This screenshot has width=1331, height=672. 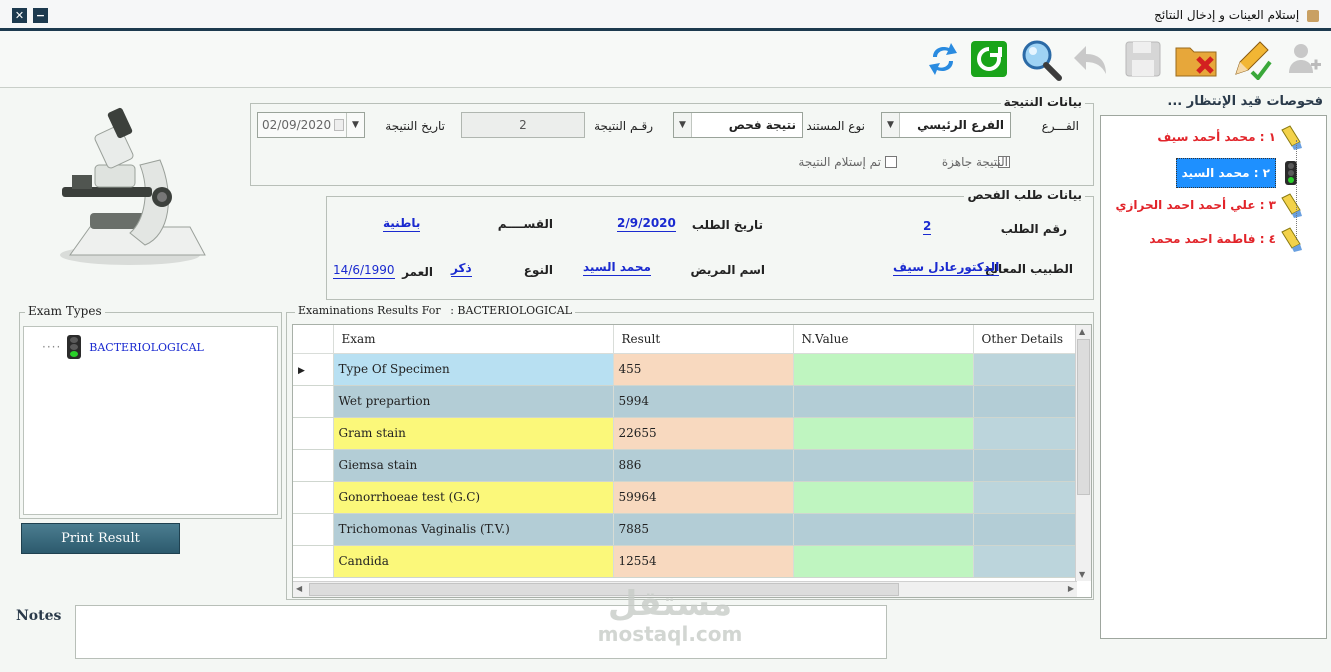 What do you see at coordinates (839, 162) in the screenshot?
I see `received-label: تم إستلام النتيجة` at bounding box center [839, 162].